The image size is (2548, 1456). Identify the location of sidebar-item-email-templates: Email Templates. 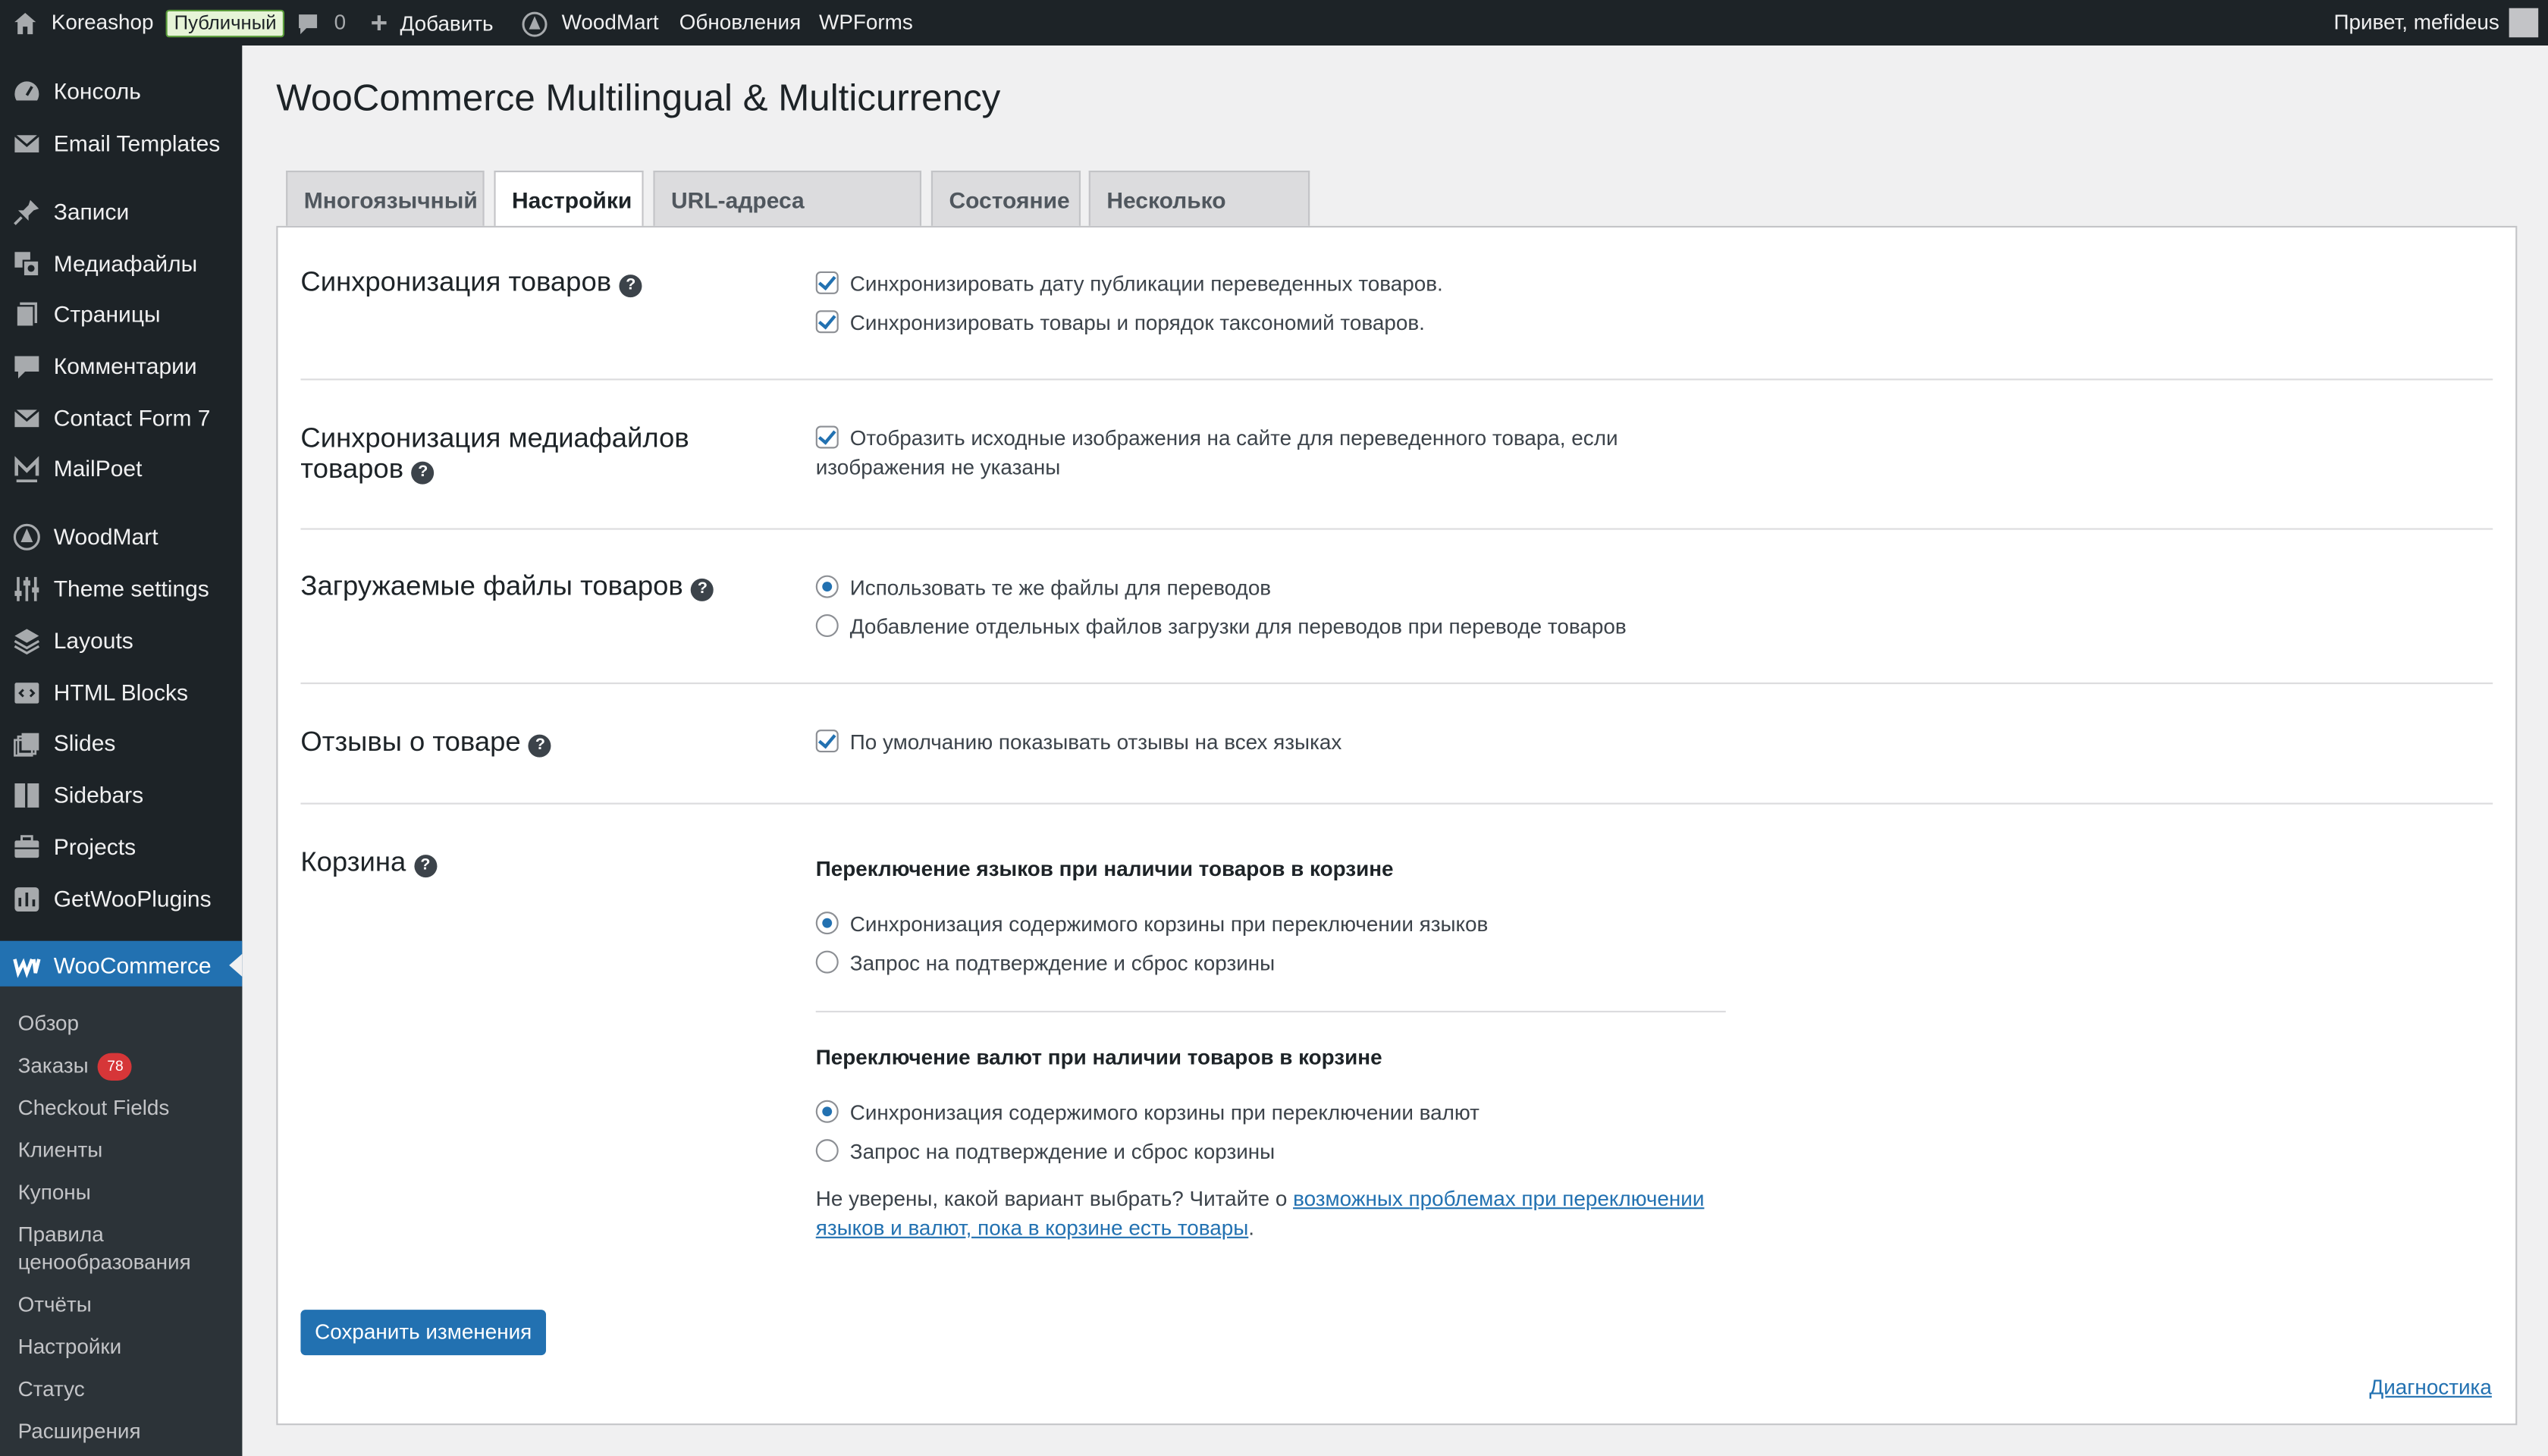
(121, 142).